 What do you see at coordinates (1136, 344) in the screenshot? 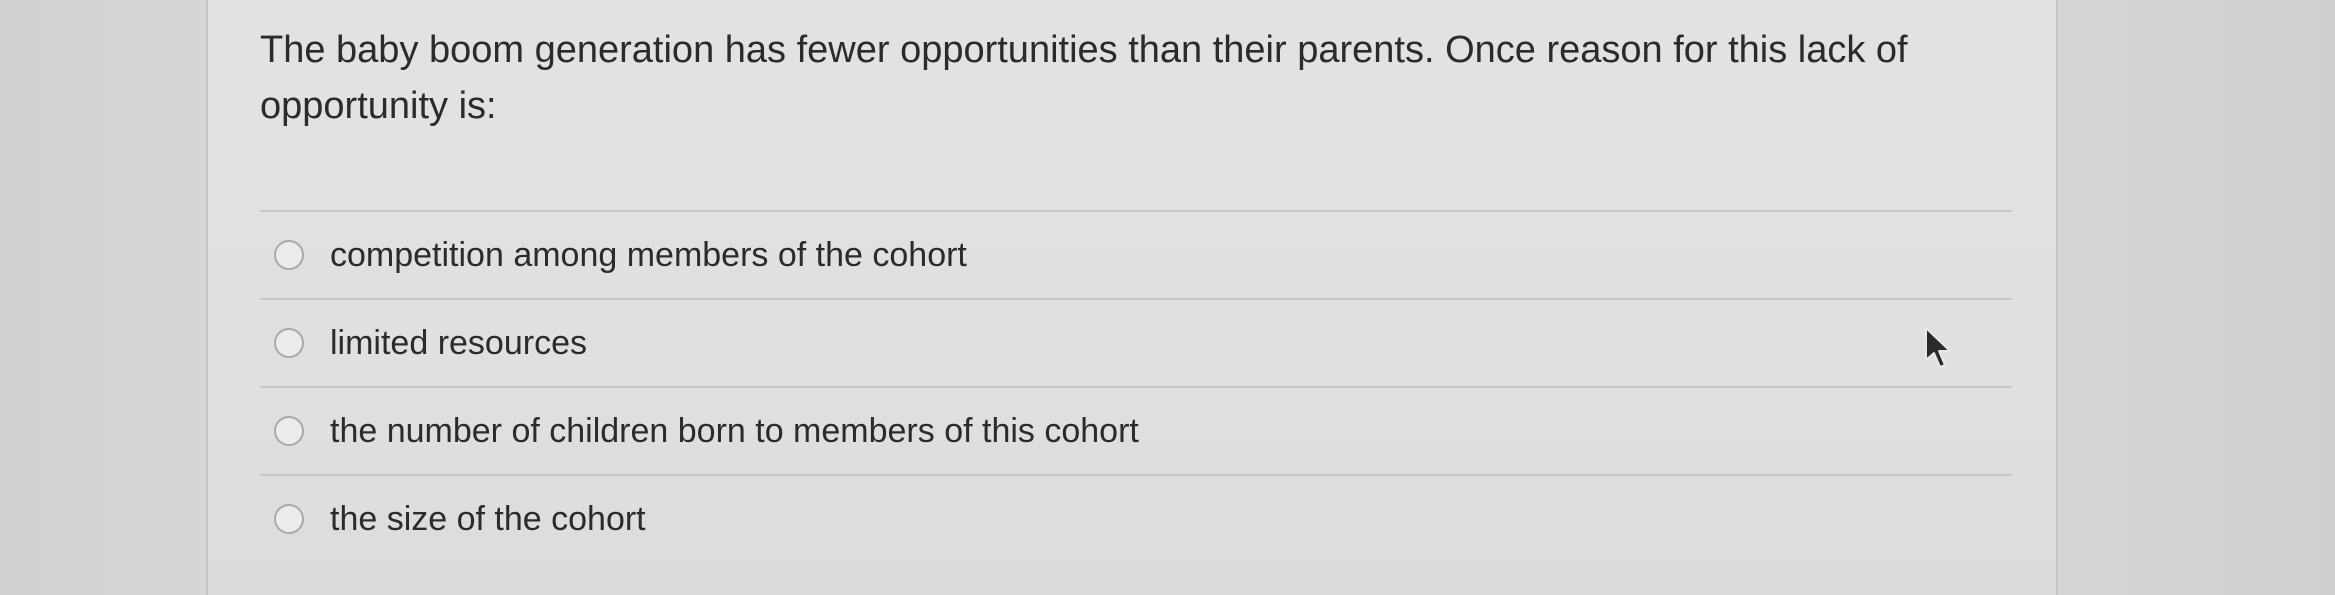
I see `answer-option-2: limited resources` at bounding box center [1136, 344].